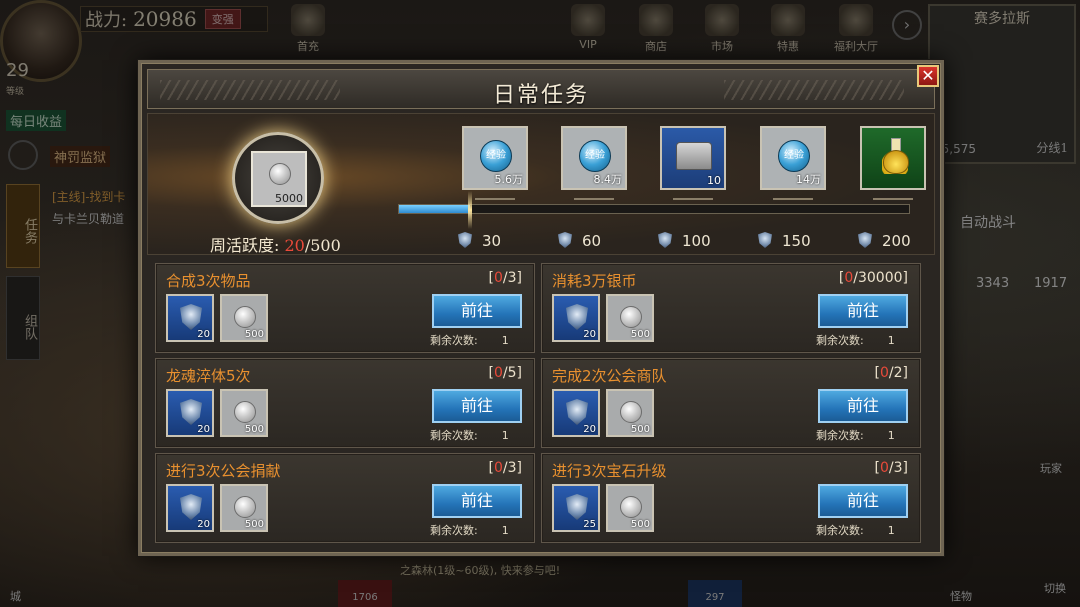 The width and height of the screenshot is (1080, 607). I want to click on treasure-chest-icon, so click(694, 156).